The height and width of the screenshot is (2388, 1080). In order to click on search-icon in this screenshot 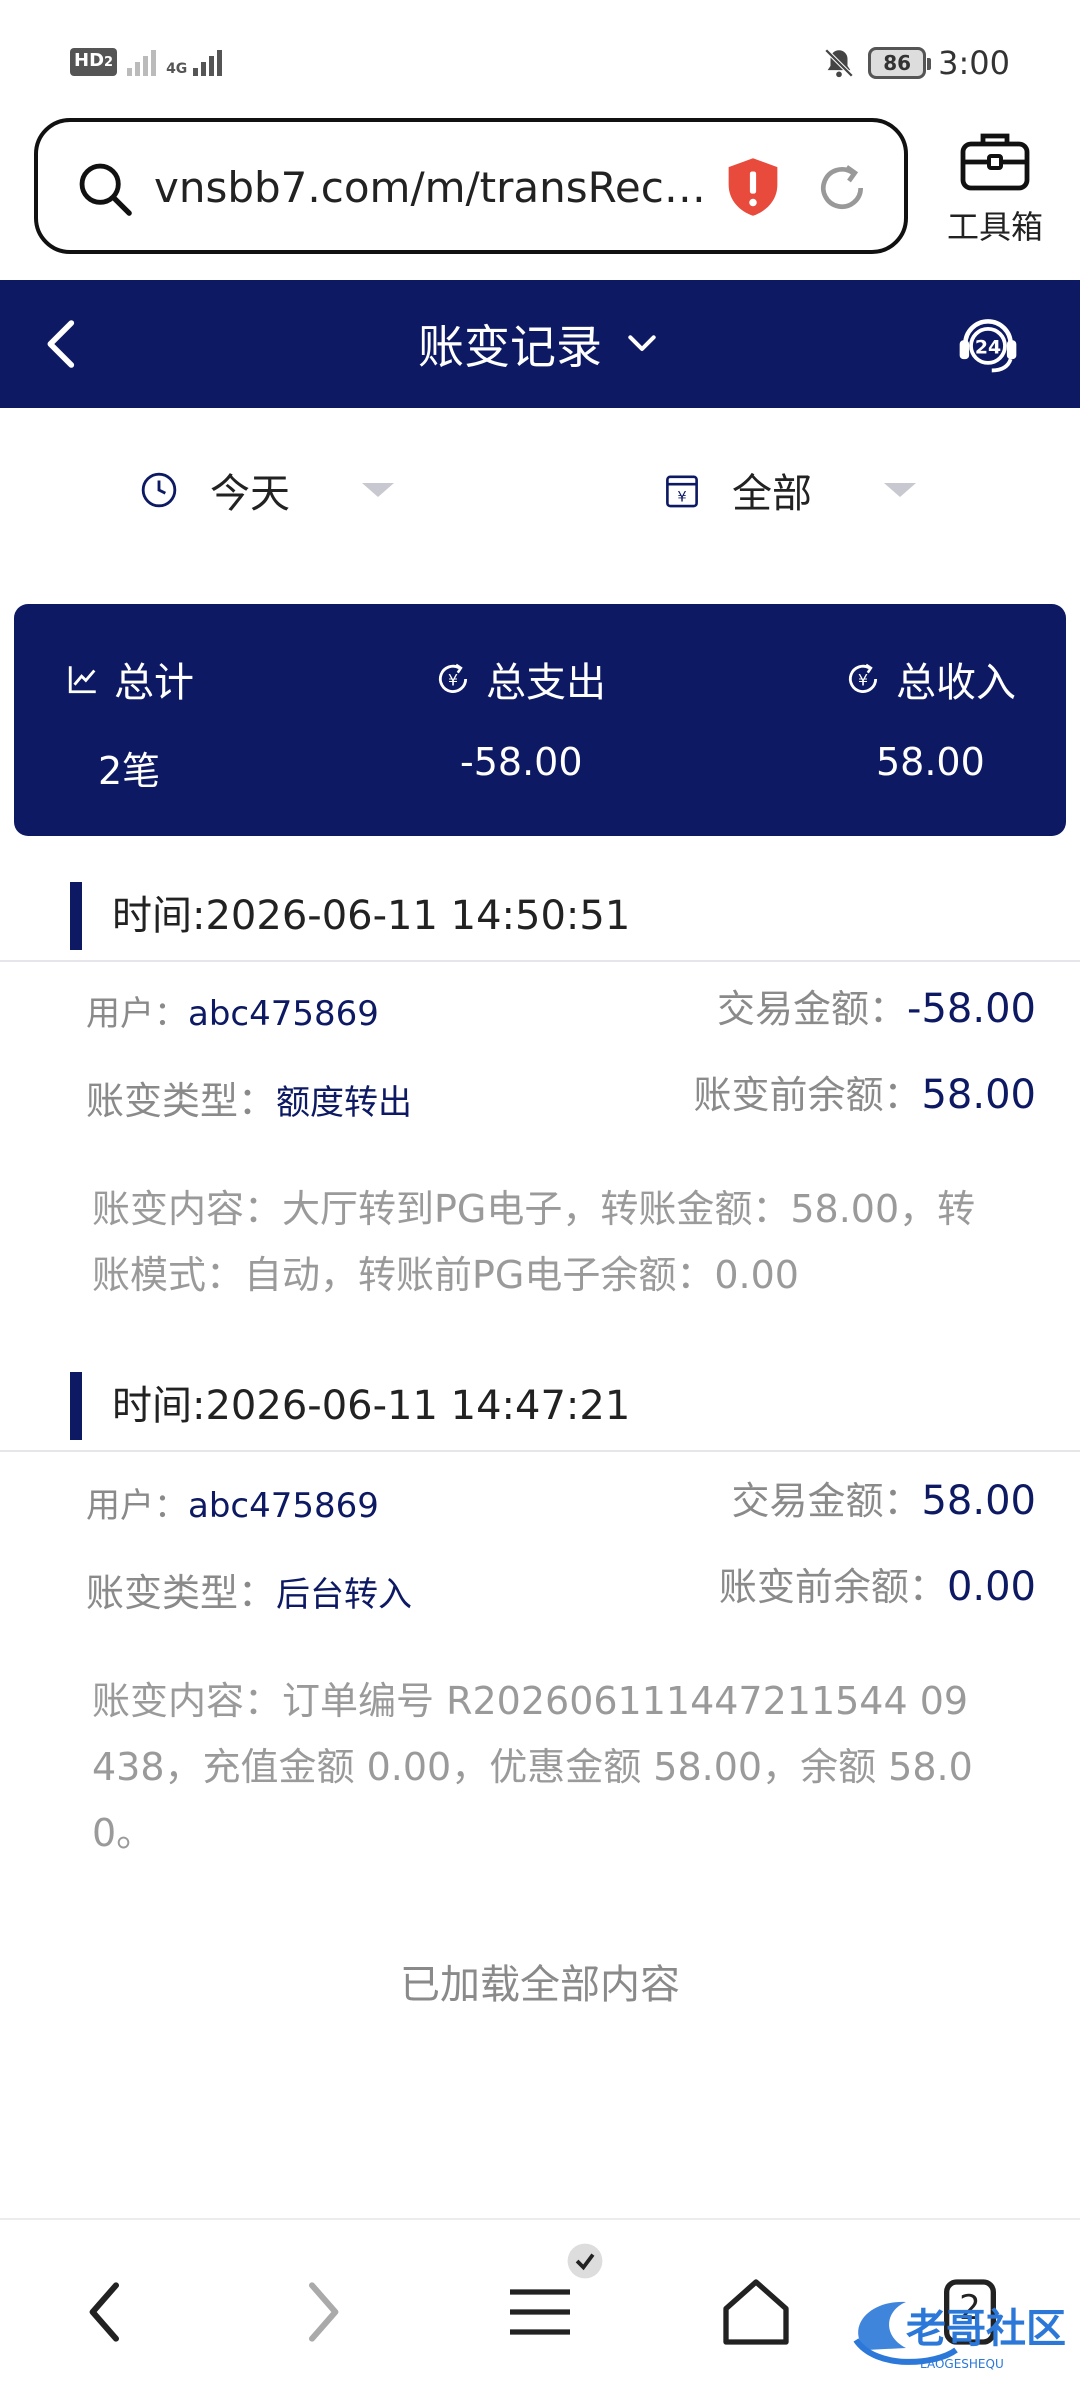, I will do `click(105, 189)`.